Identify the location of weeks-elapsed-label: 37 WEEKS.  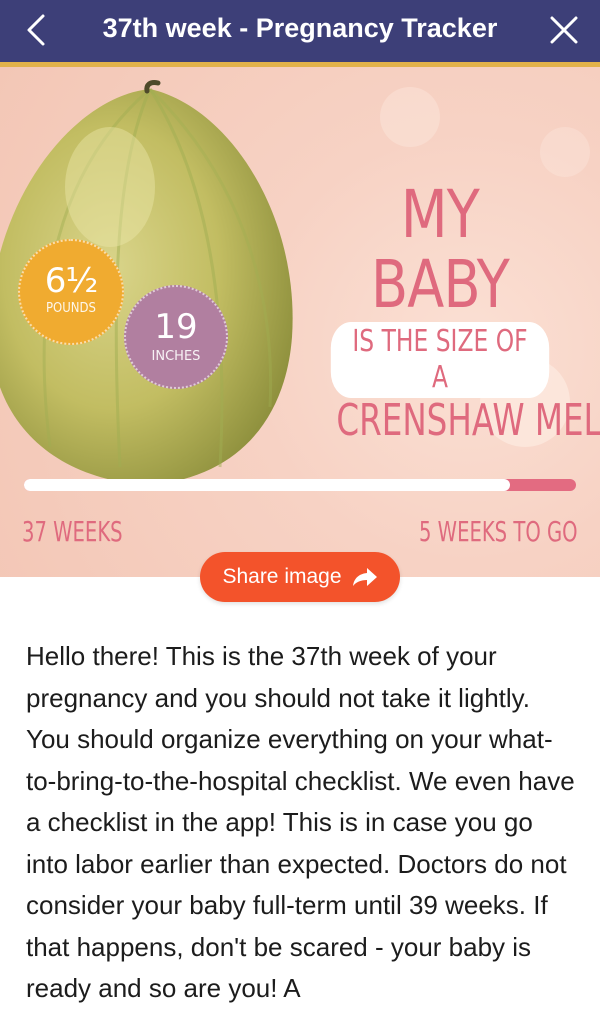
(72, 531).